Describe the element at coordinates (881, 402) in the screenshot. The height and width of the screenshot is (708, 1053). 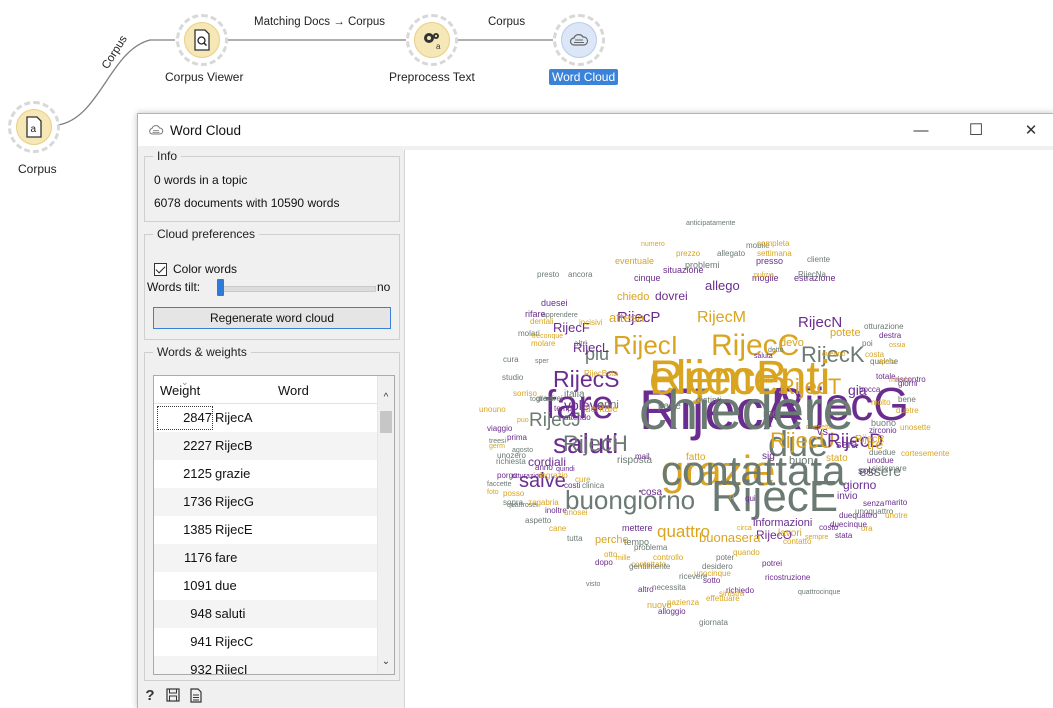
I see `cloud-word: molto` at that location.